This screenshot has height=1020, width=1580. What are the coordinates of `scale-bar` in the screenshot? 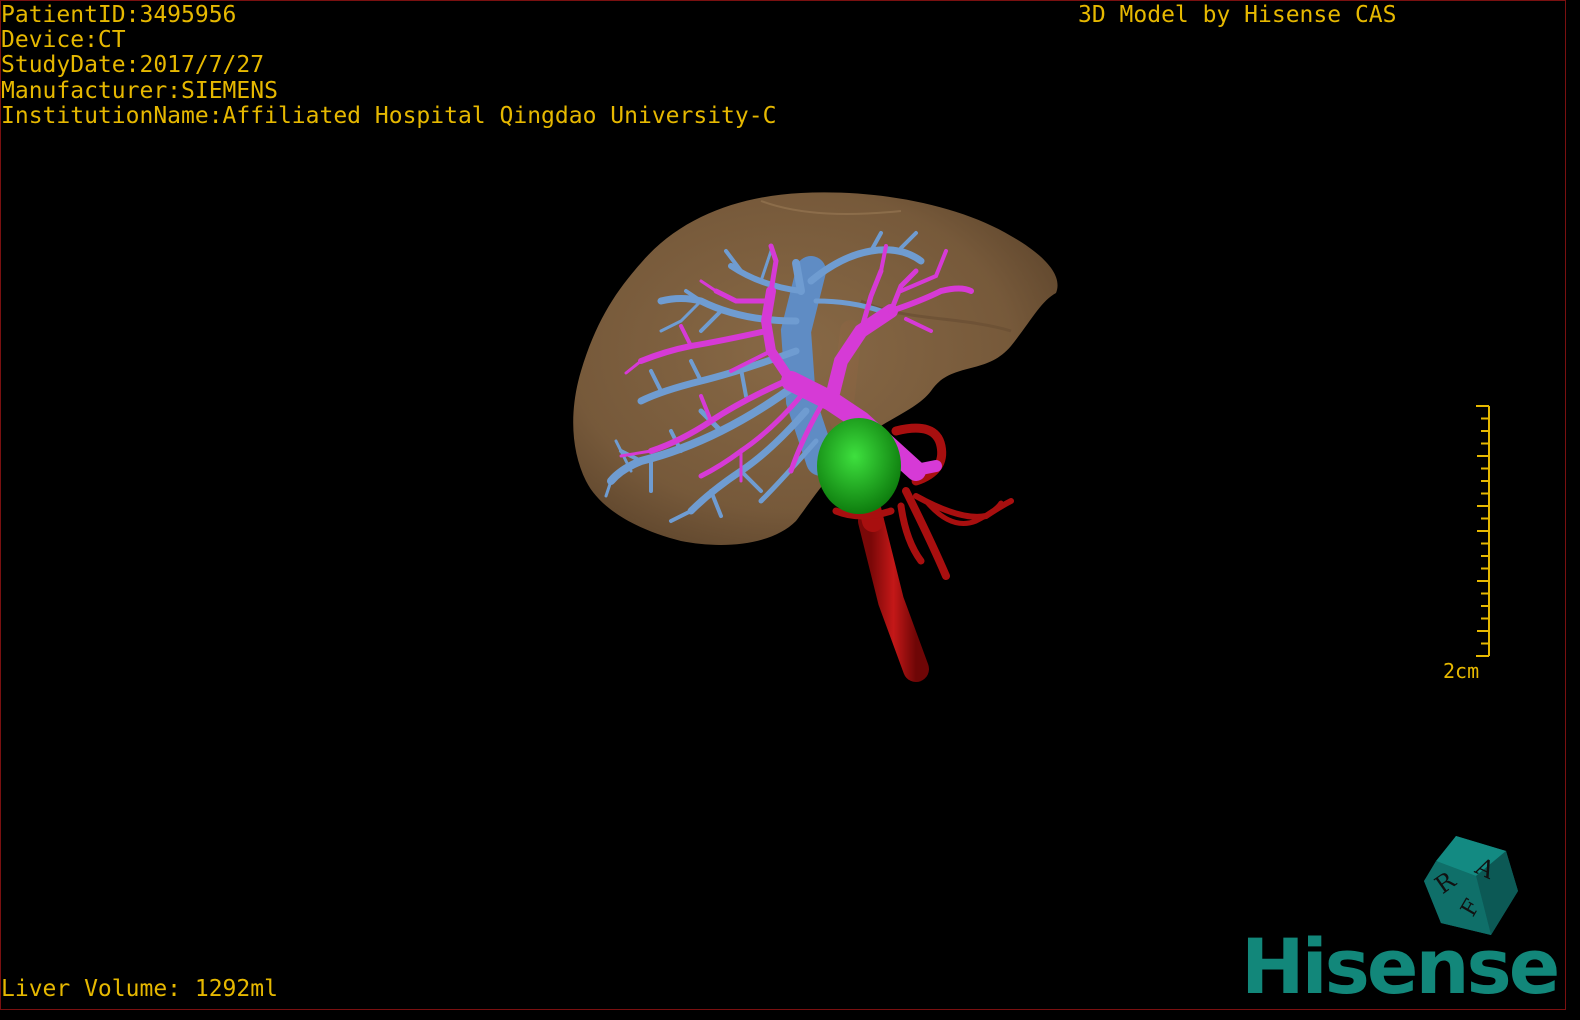 It's located at (1483, 531).